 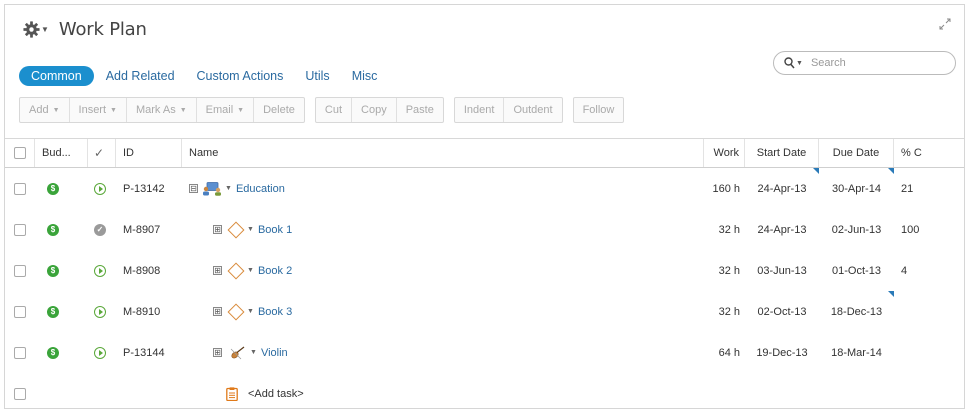 I want to click on add-task-link: <Add task>, so click(x=276, y=394).